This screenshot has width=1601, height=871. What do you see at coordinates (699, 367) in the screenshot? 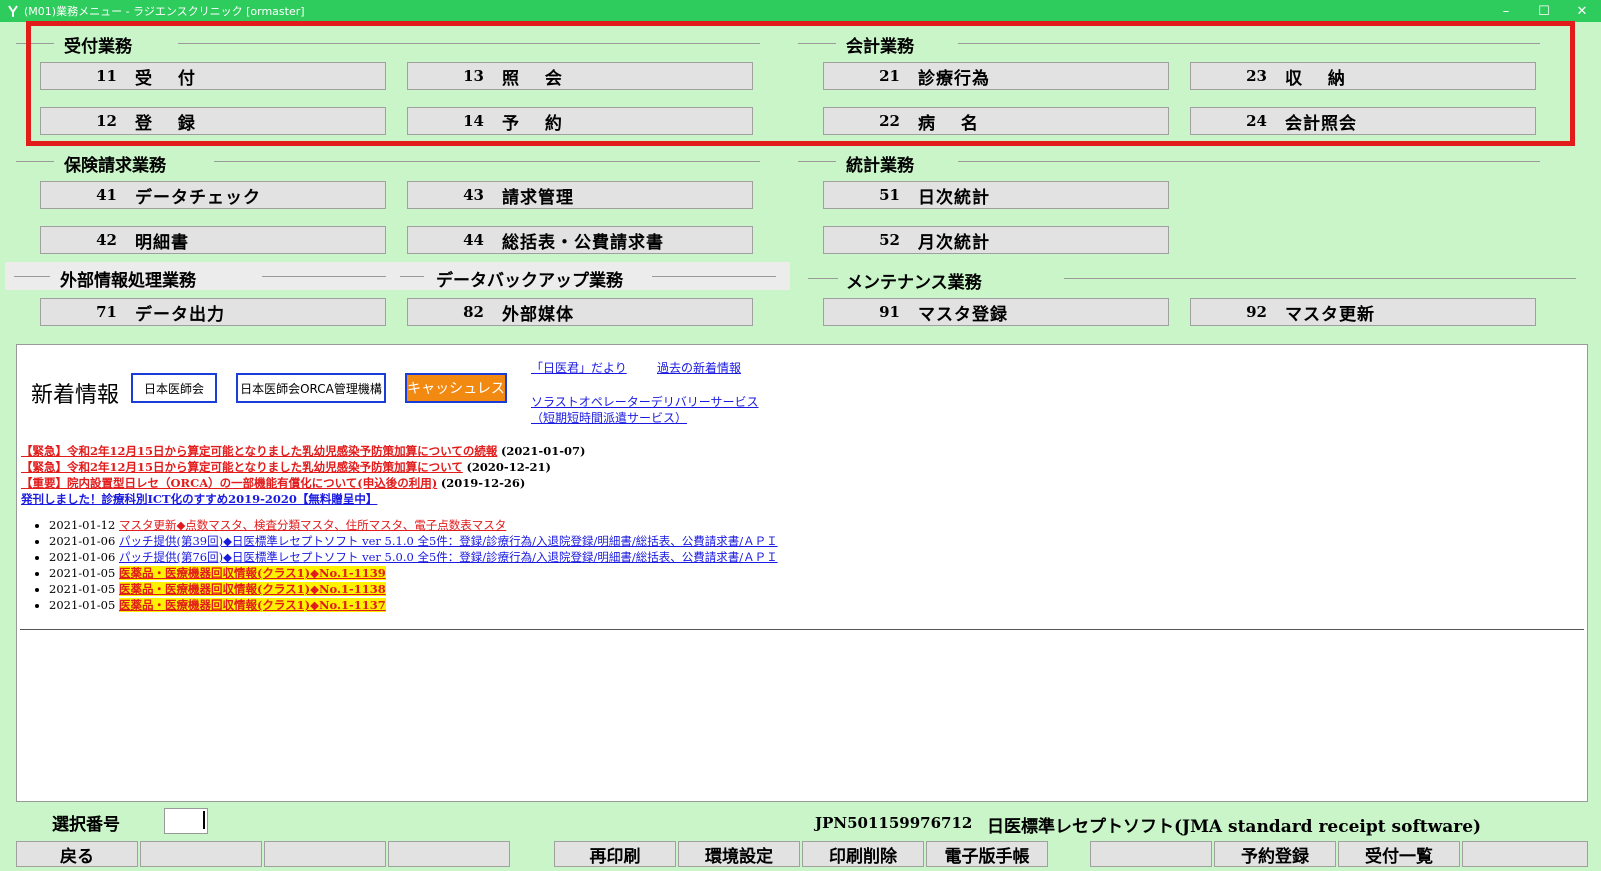
I see `past-news-link: 過去の新着情報` at bounding box center [699, 367].